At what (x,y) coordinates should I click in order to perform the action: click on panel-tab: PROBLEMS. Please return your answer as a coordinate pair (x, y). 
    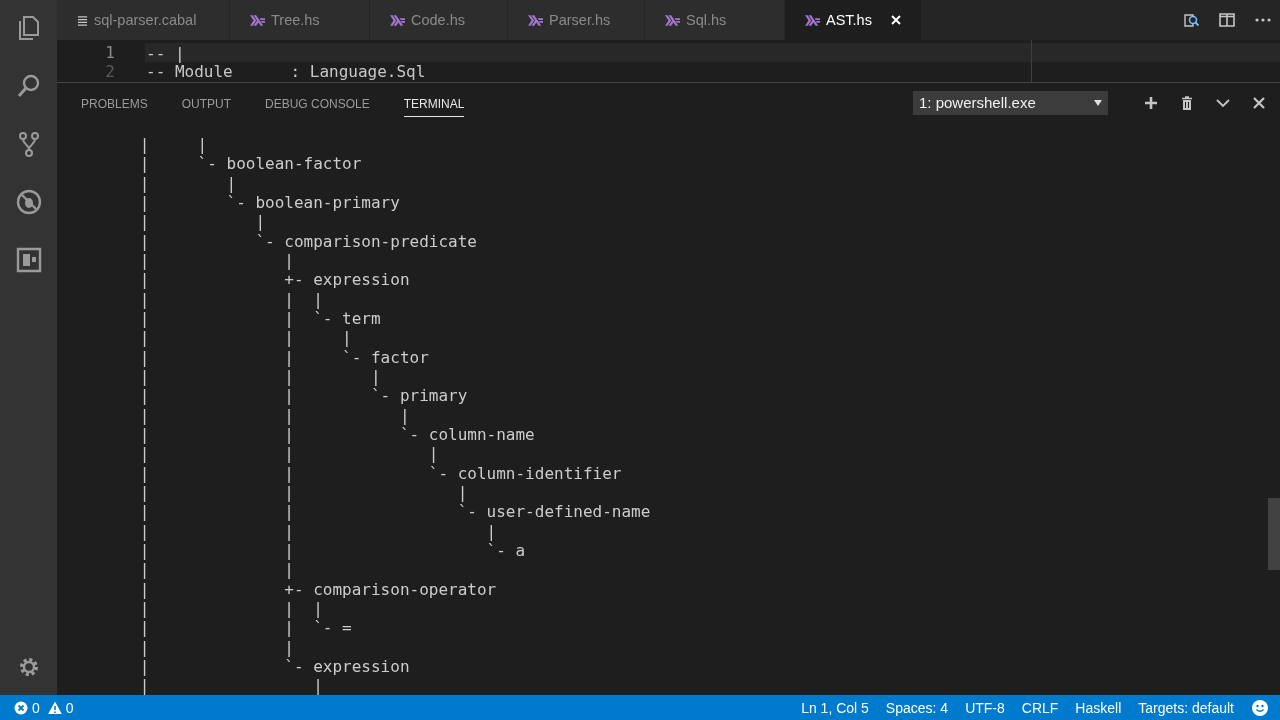
    Looking at the image, I should click on (114, 102).